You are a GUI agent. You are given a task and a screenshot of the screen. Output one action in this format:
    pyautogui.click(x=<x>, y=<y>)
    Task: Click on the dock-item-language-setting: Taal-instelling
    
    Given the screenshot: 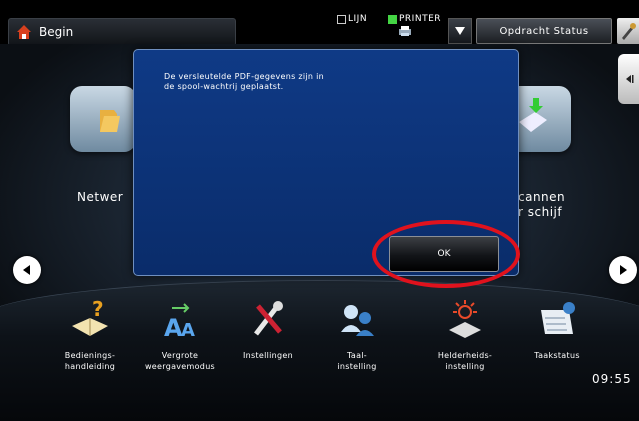 What is the action you would take?
    pyautogui.click(x=357, y=334)
    